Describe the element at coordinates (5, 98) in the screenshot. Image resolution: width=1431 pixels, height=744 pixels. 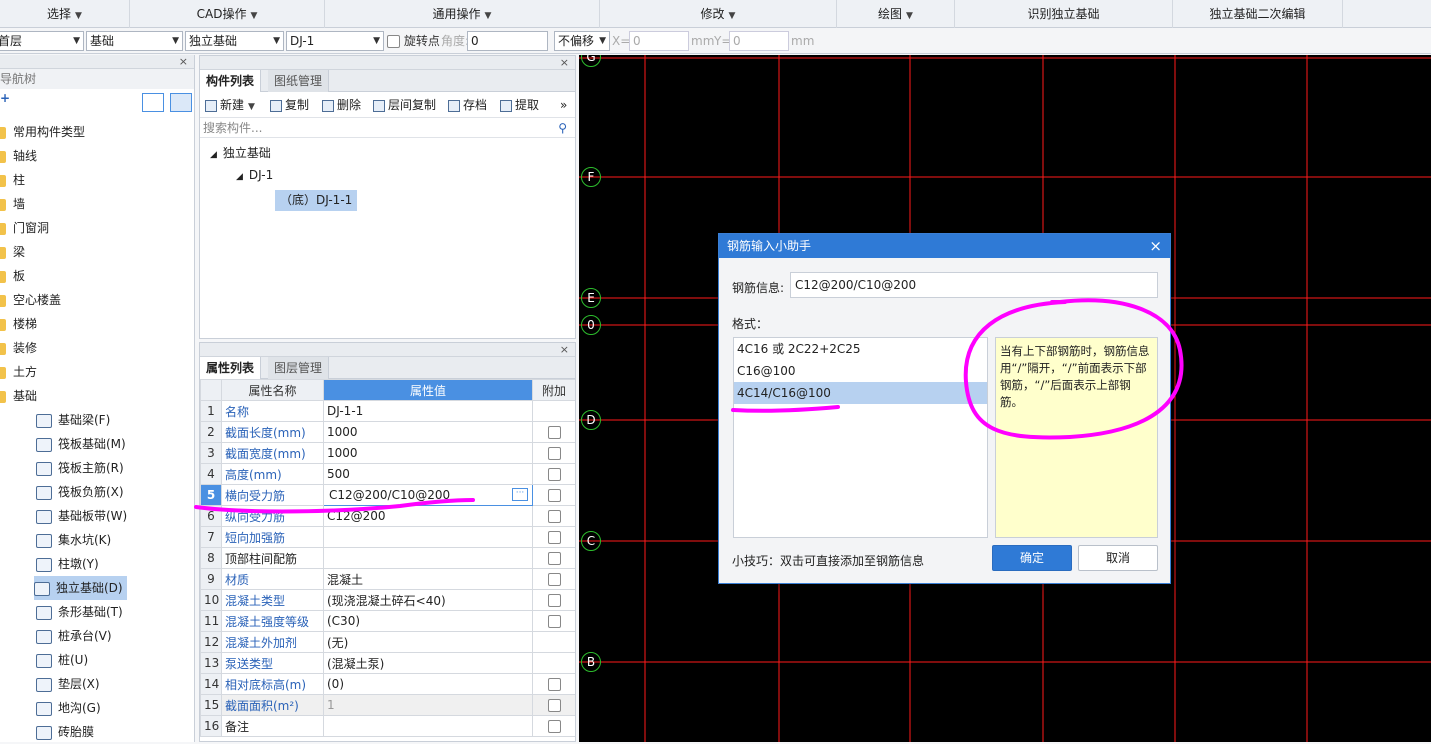
I see `add-icon: +` at that location.